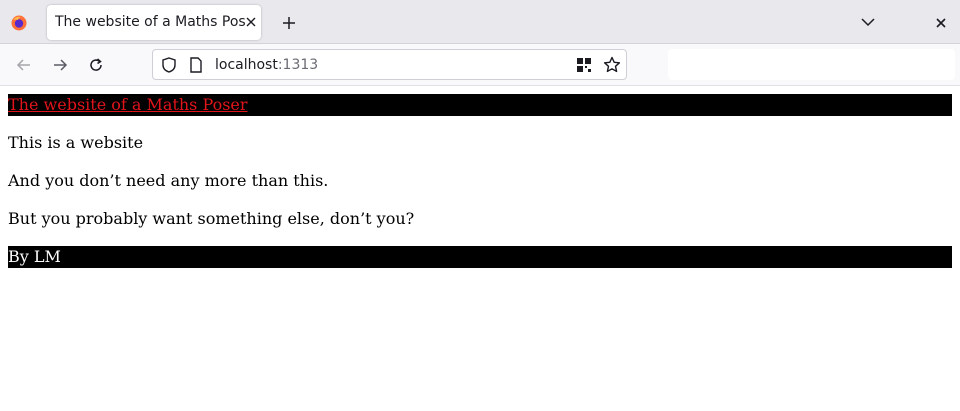 The height and width of the screenshot is (411, 960). I want to click on url-host: localhost, so click(246, 65).